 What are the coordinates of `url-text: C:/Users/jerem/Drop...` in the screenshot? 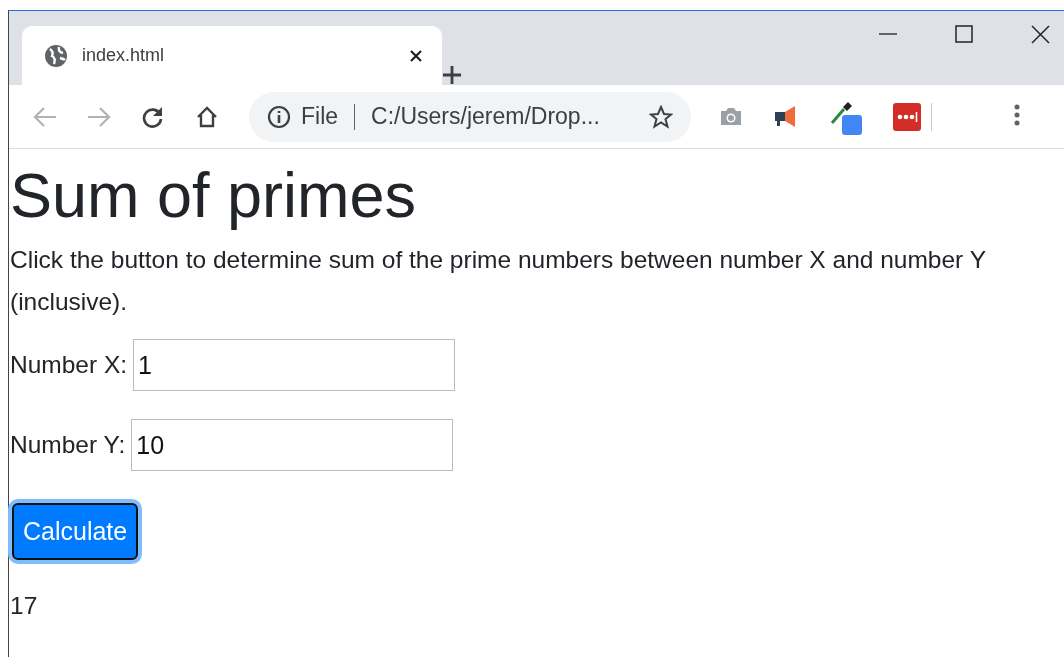 It's located at (486, 116).